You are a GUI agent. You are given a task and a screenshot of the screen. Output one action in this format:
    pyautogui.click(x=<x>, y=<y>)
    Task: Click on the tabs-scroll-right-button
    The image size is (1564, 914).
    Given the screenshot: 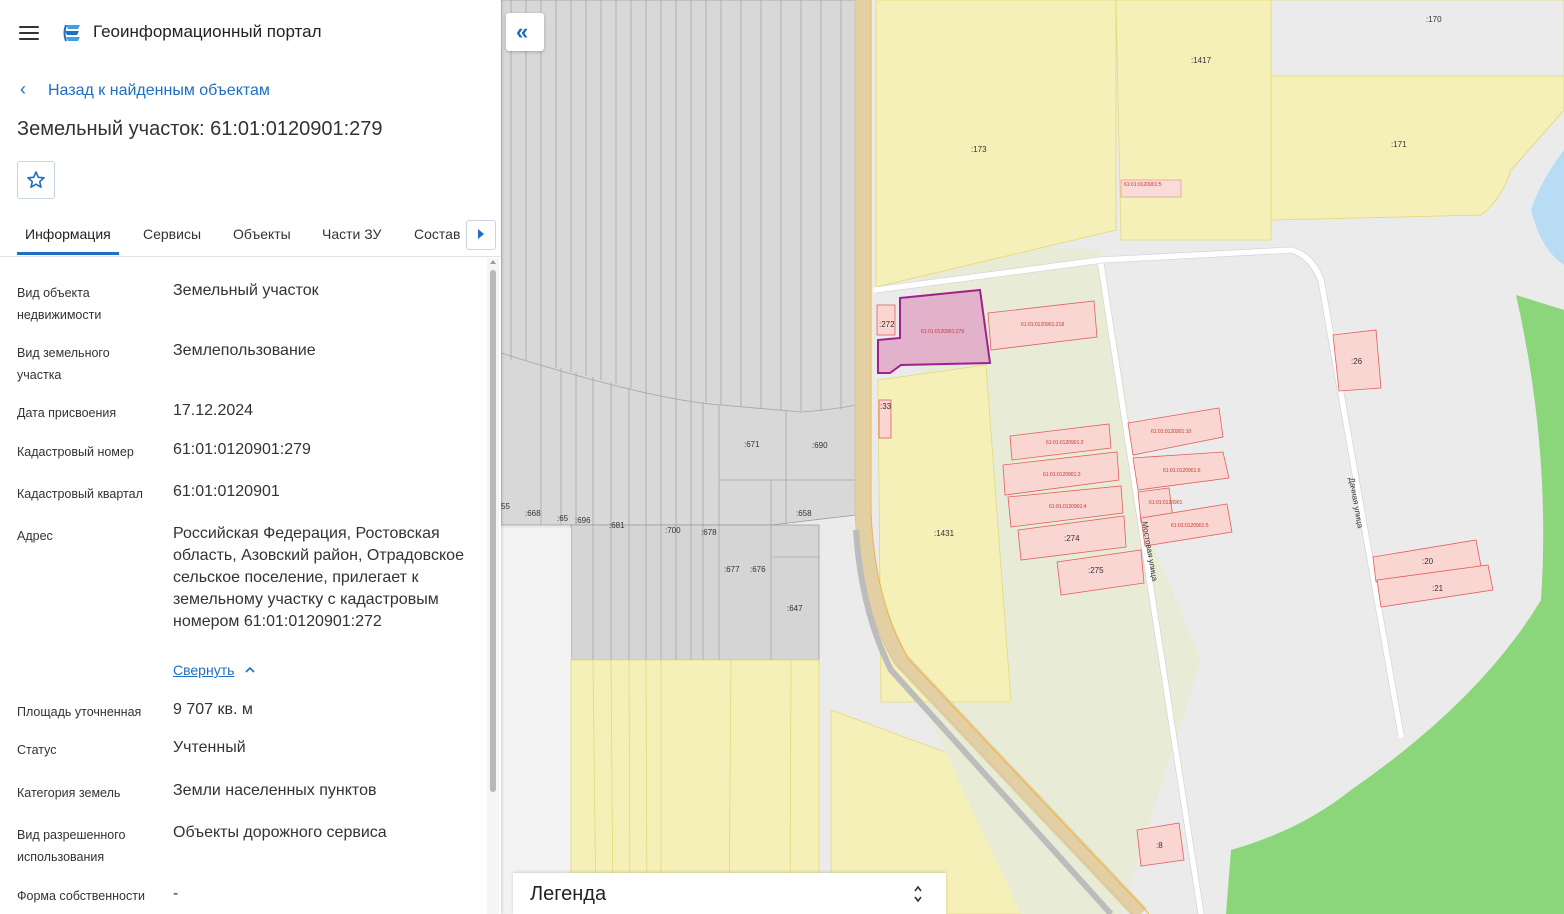 What is the action you would take?
    pyautogui.click(x=481, y=235)
    